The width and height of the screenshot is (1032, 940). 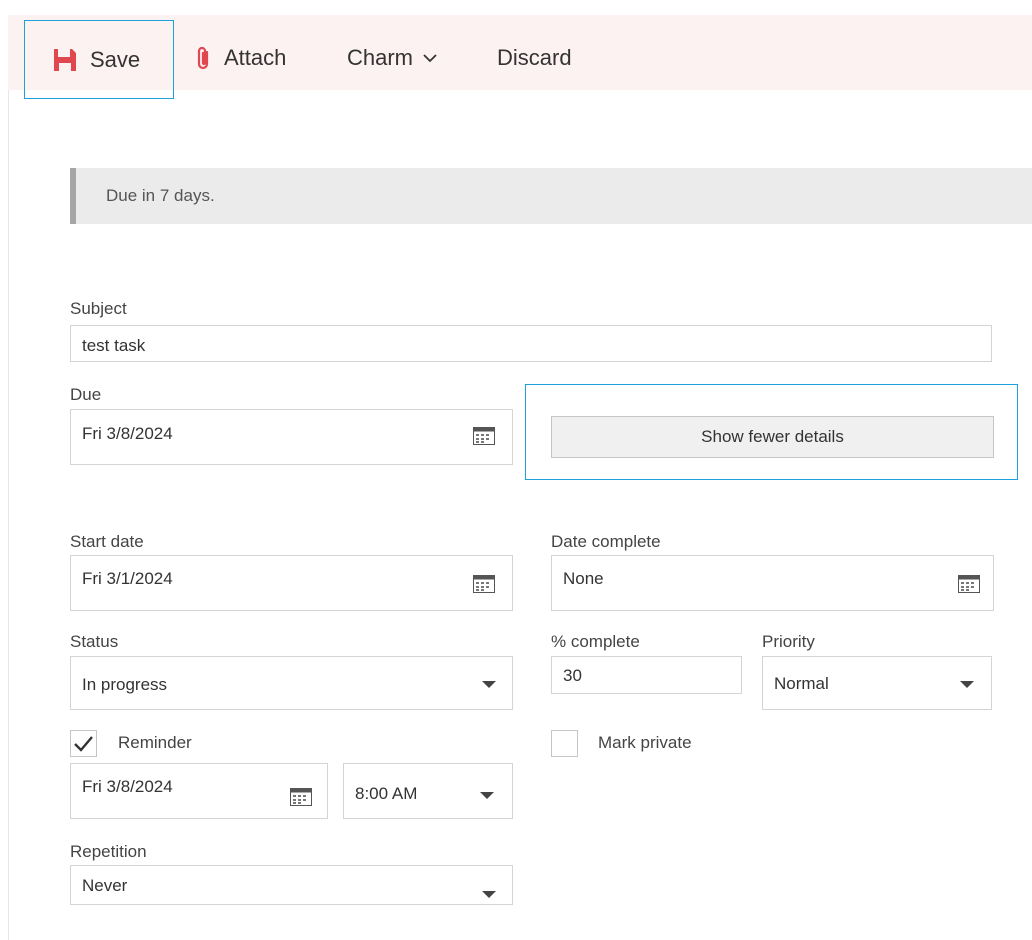 What do you see at coordinates (127, 433) in the screenshot?
I see `due-date-value: Fri 3/8/2024` at bounding box center [127, 433].